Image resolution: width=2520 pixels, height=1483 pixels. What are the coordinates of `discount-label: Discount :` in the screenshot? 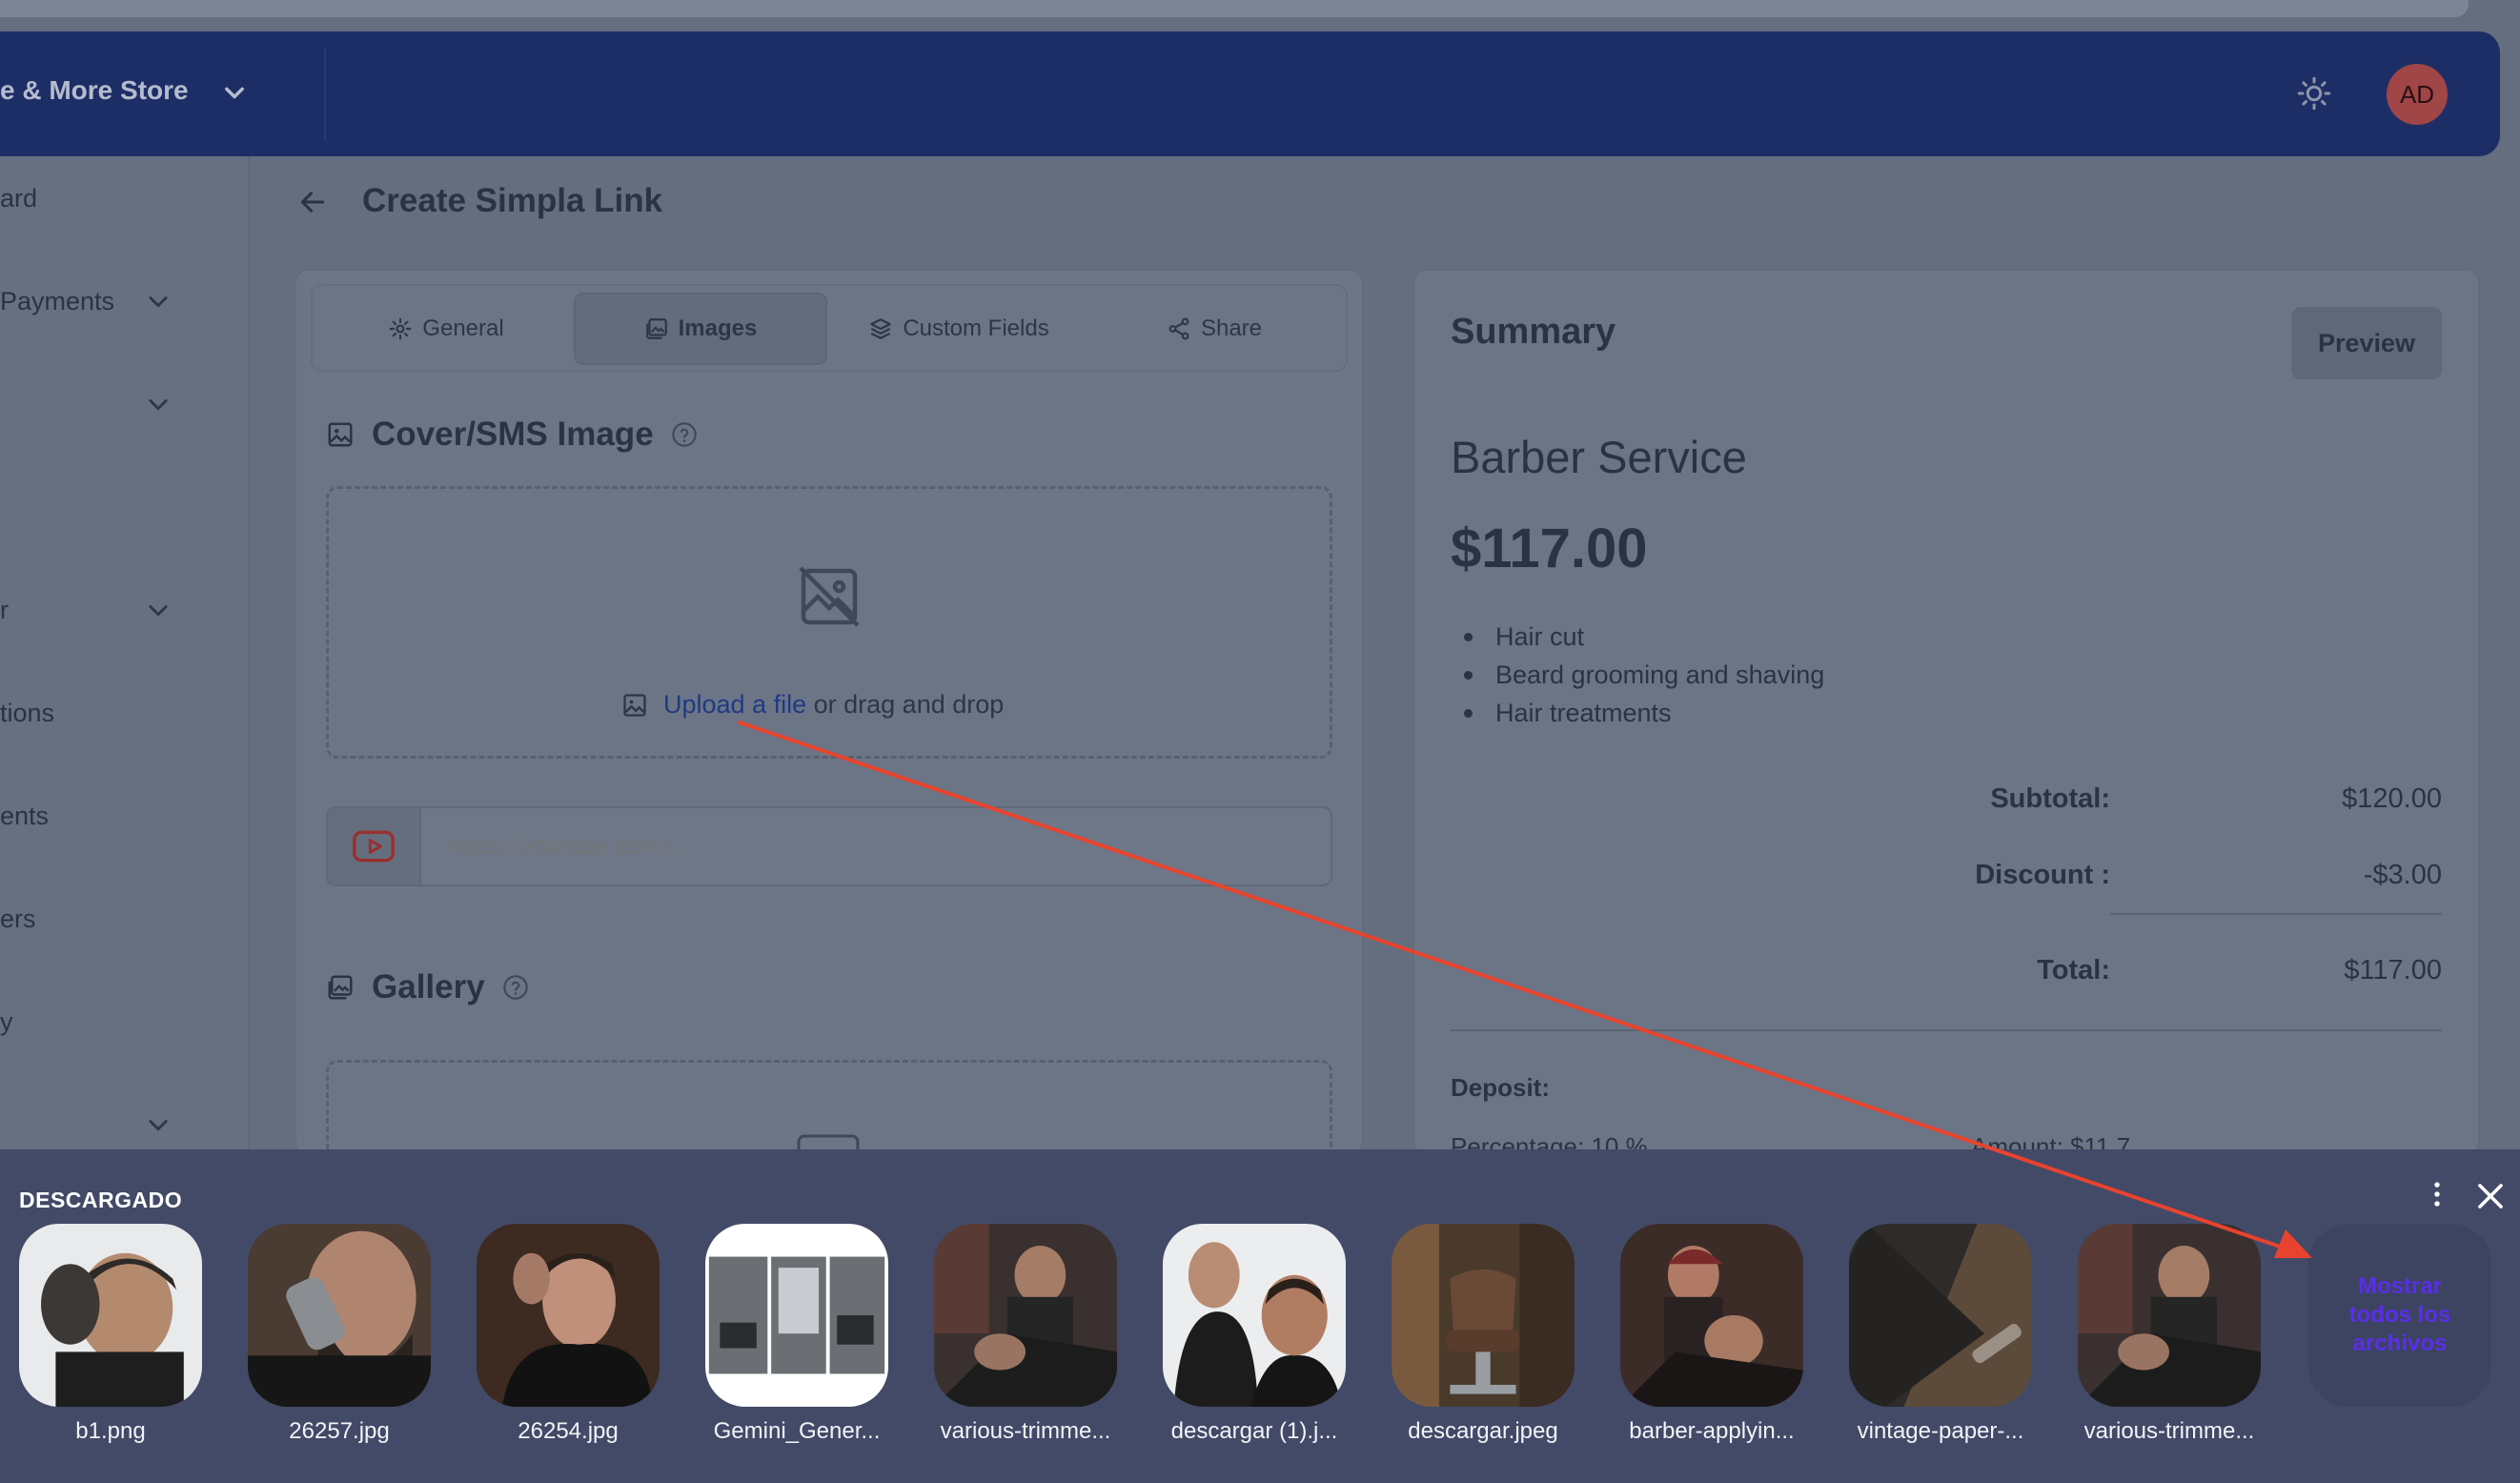 It's located at (2042, 875).